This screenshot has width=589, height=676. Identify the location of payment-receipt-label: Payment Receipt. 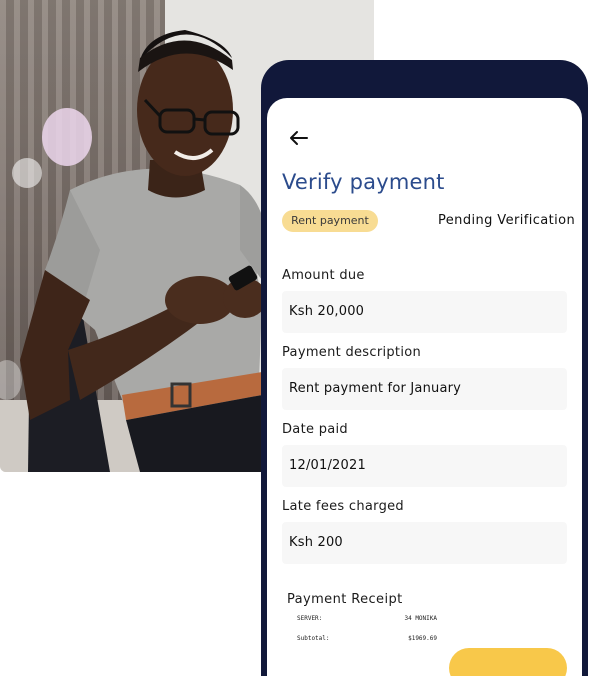
(345, 599).